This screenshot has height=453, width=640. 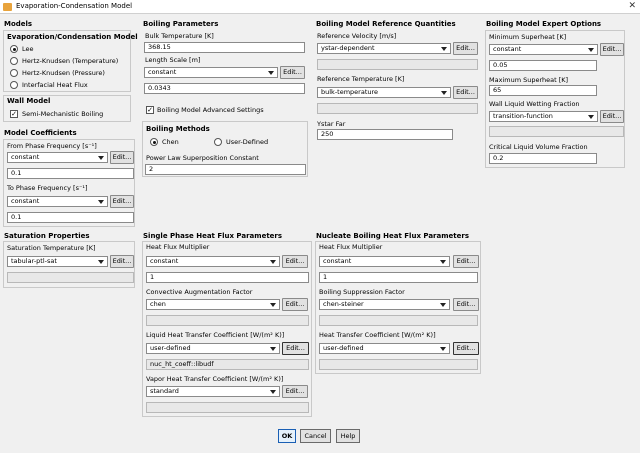 What do you see at coordinates (150, 110) in the screenshot?
I see `advanced-settings-checkbox: ✓` at bounding box center [150, 110].